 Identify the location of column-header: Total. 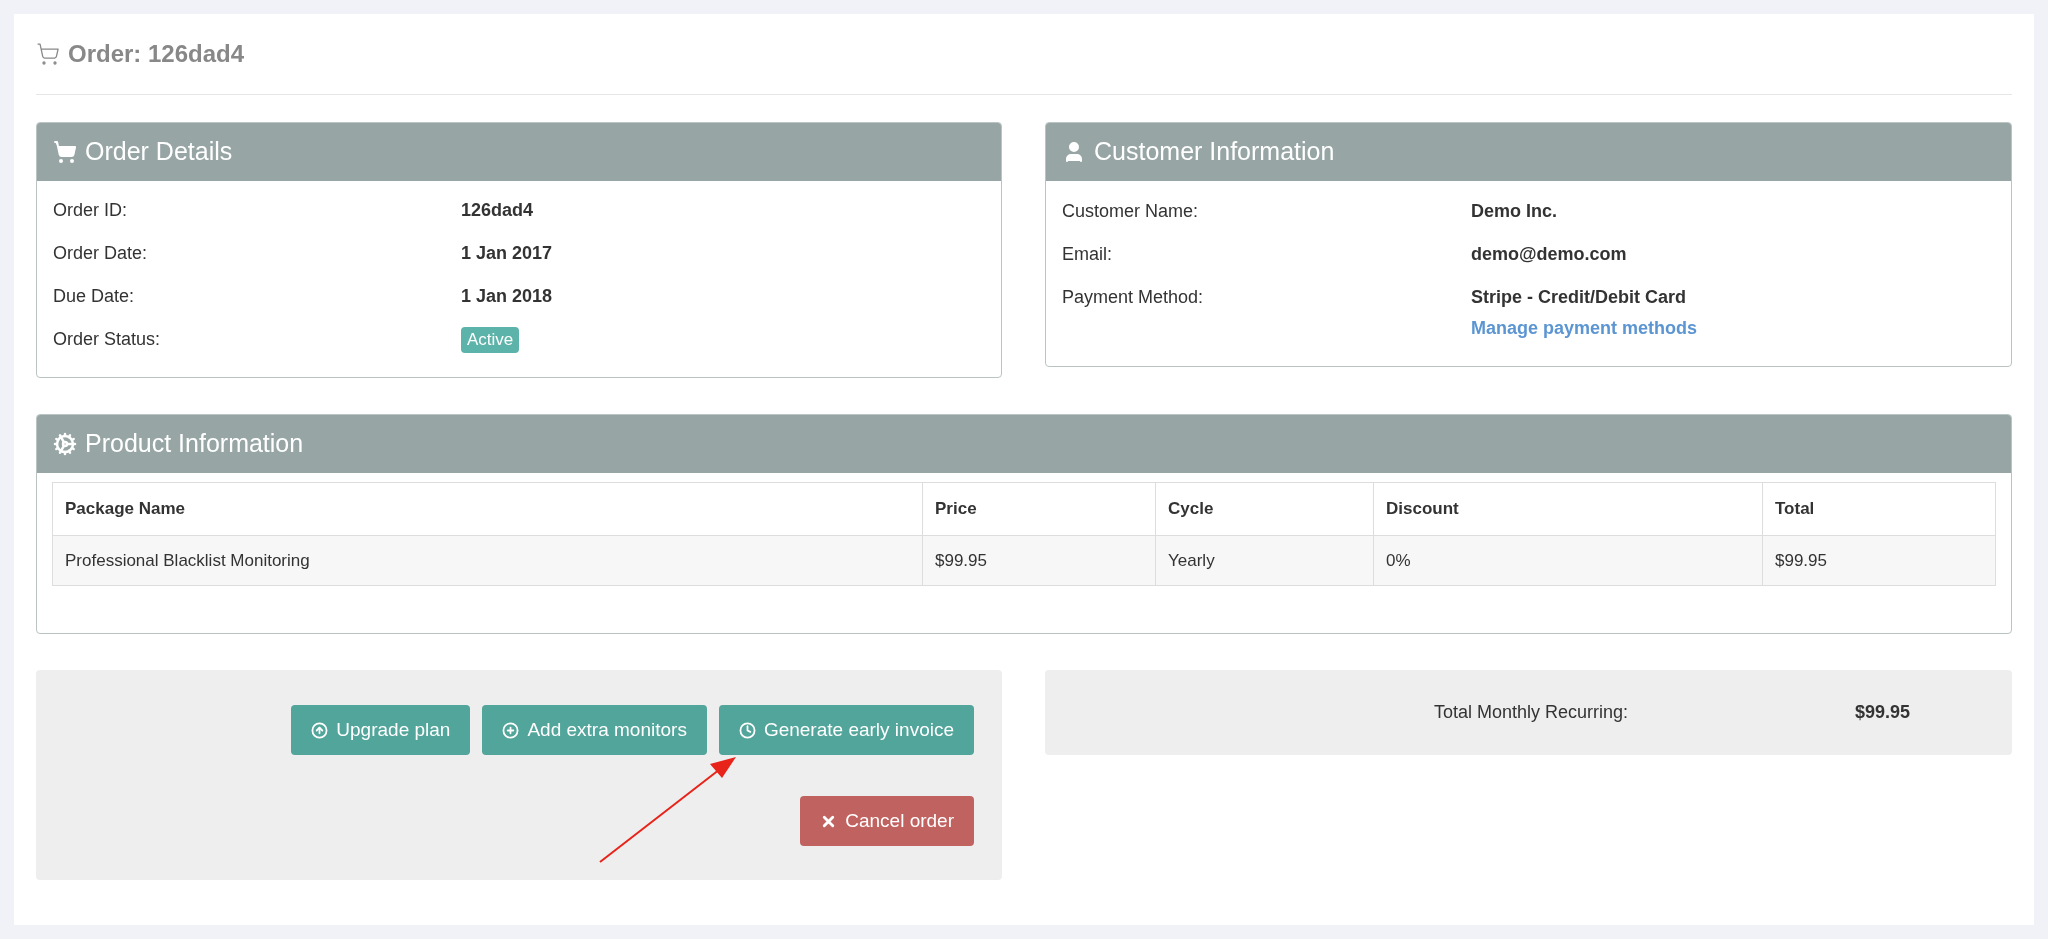
(1879, 509).